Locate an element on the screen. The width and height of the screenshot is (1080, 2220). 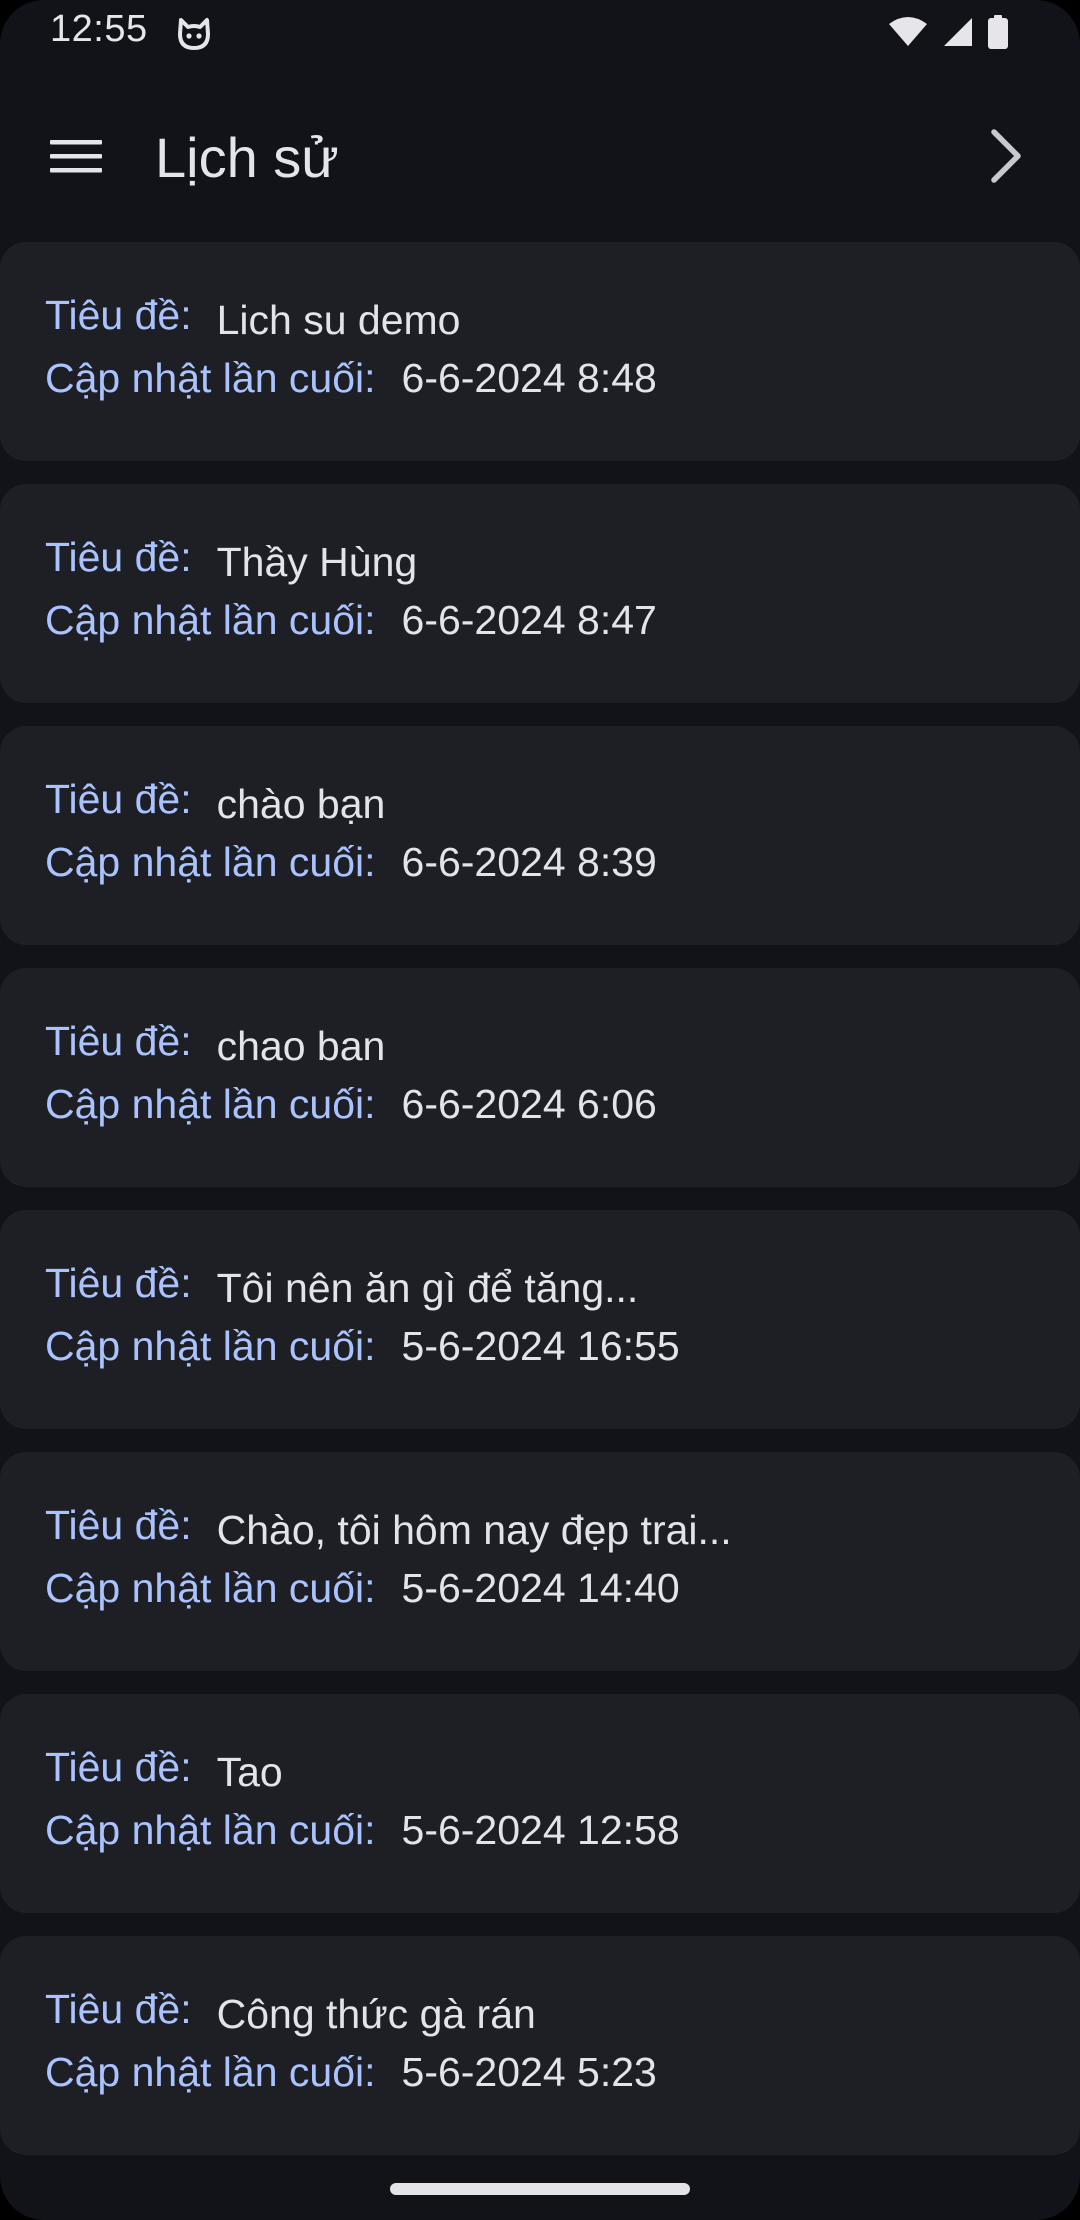
updated-row: Cập nhật lần cuối: 6-6-2024 6:06 is located at coordinates (351, 1104).